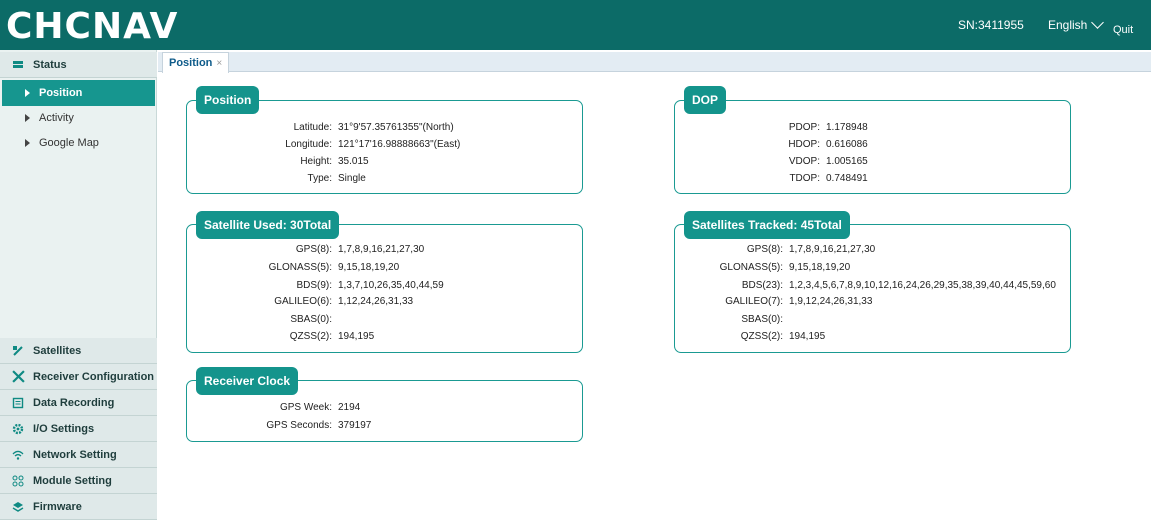 This screenshot has height=520, width=1151. What do you see at coordinates (18, 481) in the screenshot?
I see `modules-icon` at bounding box center [18, 481].